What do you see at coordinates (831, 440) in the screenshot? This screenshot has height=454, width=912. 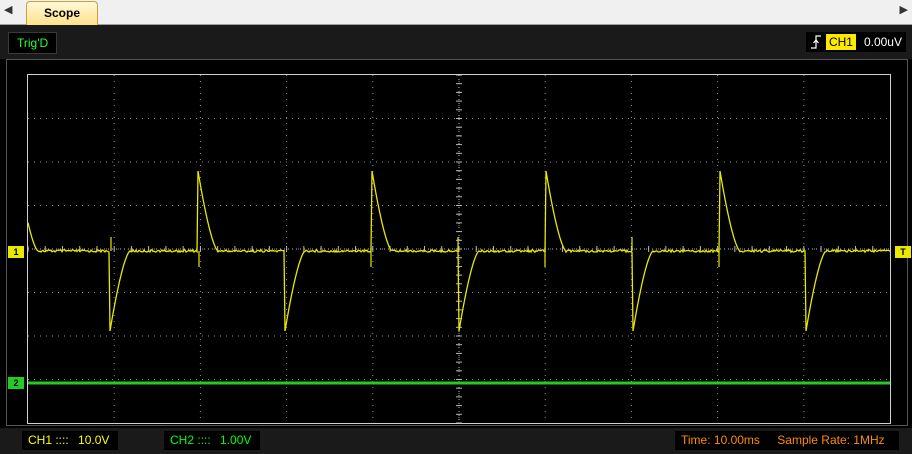 I see `sample-rate: Sample Rate: 1MHz` at bounding box center [831, 440].